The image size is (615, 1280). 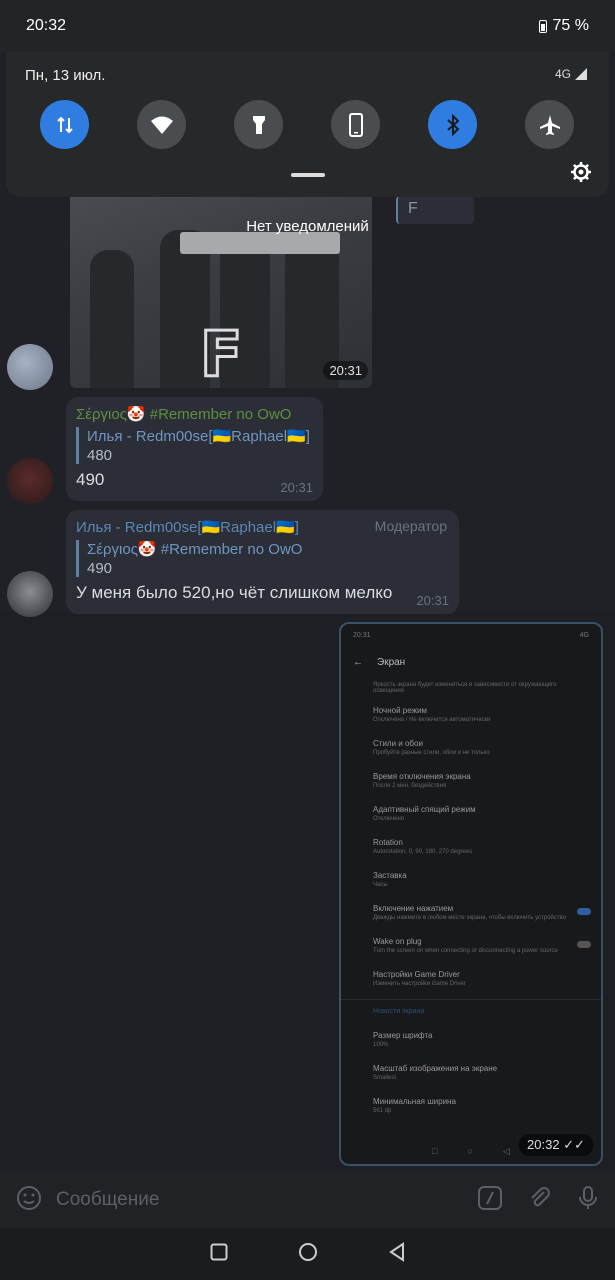 What do you see at coordinates (391, 662) in the screenshot?
I see `shot-title: Экран` at bounding box center [391, 662].